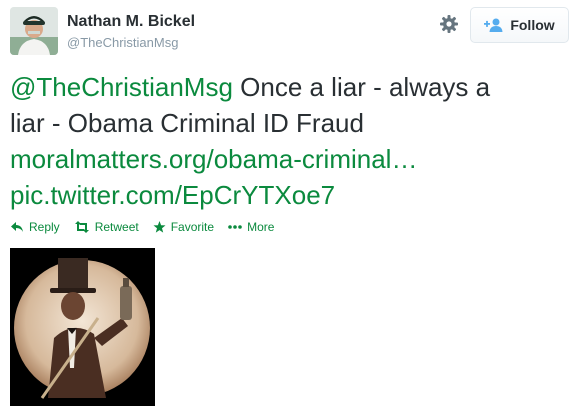 This screenshot has width=572, height=410. I want to click on follow-button: Follow, so click(519, 25).